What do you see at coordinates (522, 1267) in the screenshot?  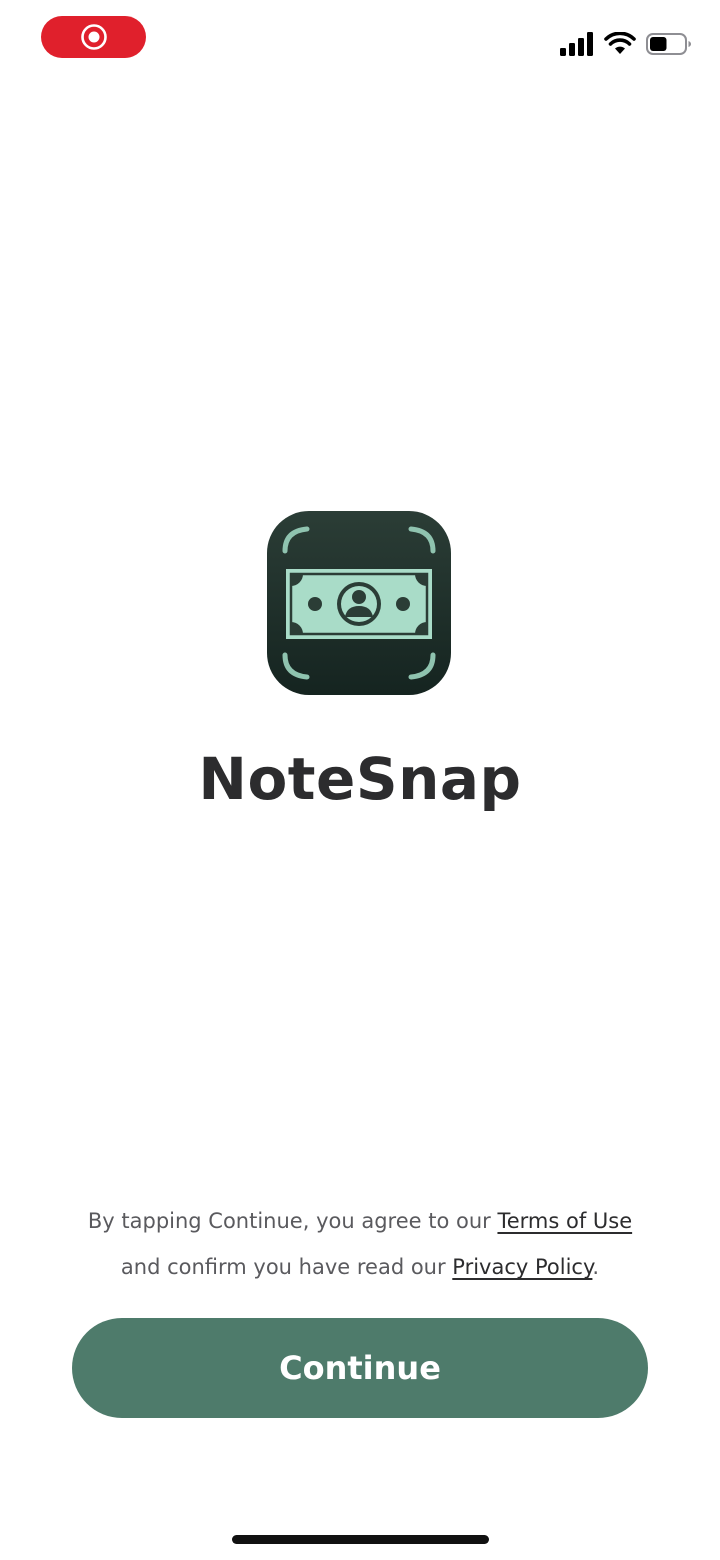 I see `privacy-policy-link: Privacy Policy` at bounding box center [522, 1267].